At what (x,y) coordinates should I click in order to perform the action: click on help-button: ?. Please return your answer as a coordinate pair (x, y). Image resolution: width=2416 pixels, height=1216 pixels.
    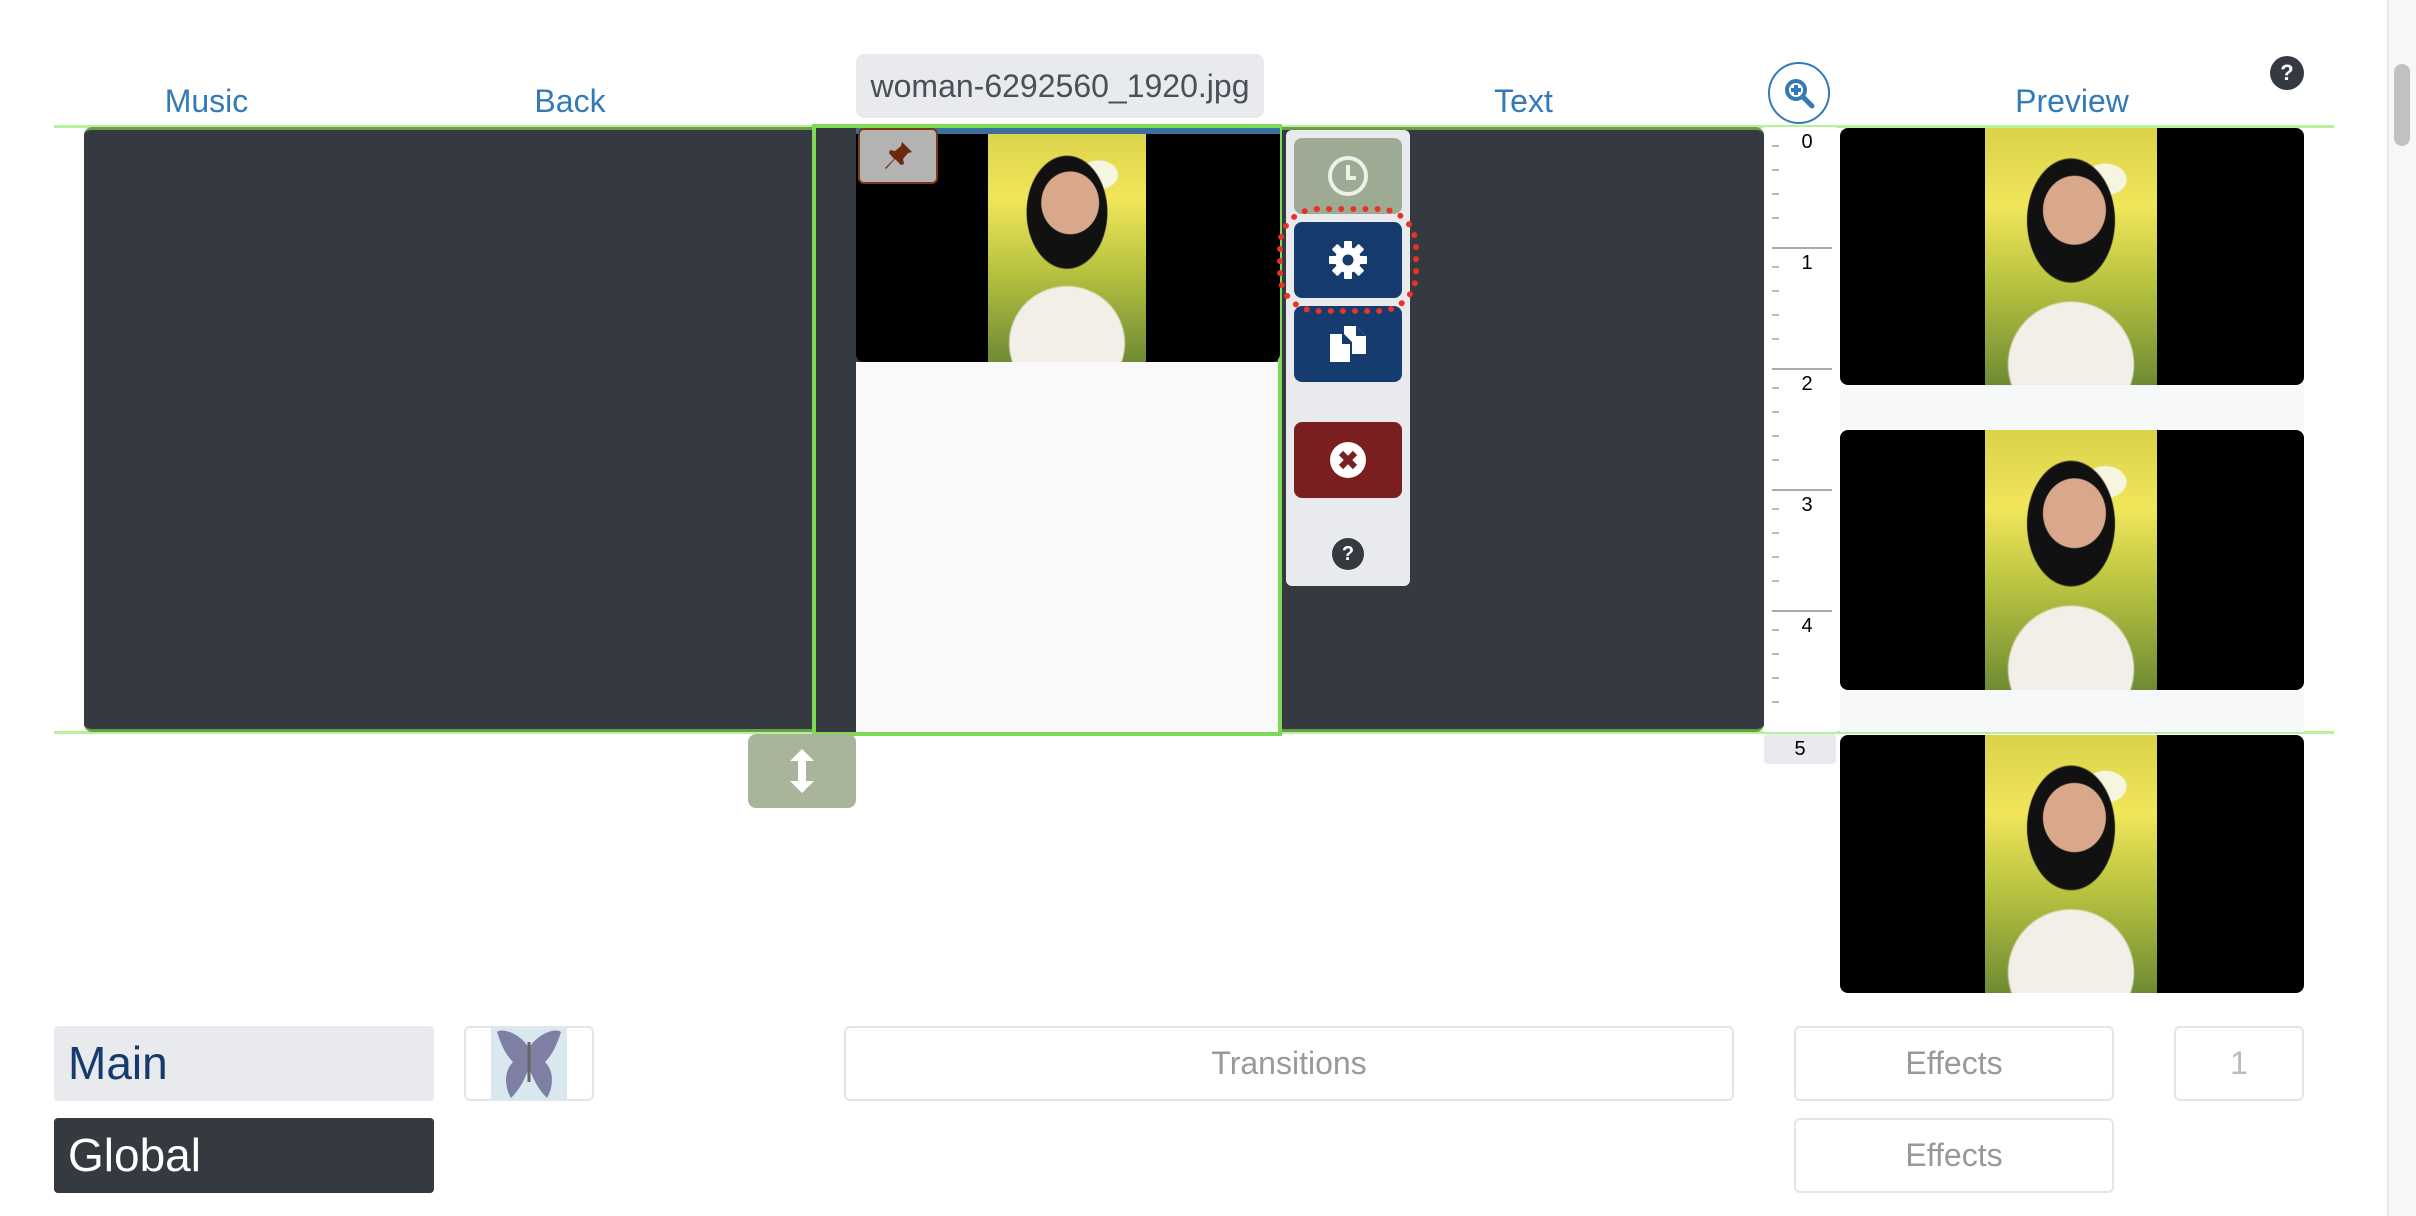
    Looking at the image, I should click on (2287, 73).